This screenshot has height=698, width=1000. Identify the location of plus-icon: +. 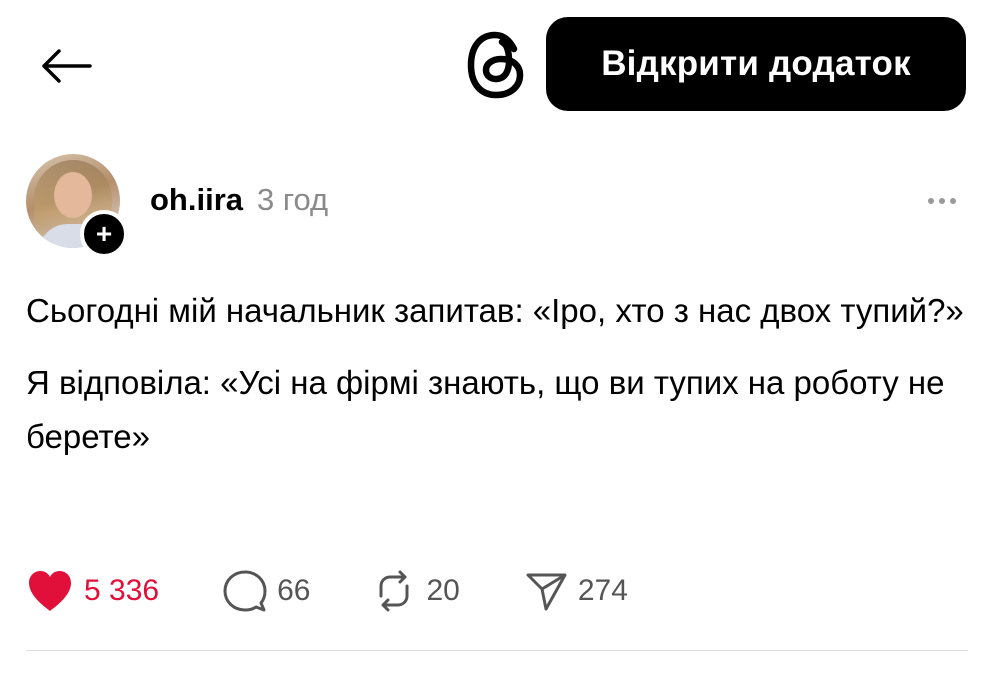
(104, 233).